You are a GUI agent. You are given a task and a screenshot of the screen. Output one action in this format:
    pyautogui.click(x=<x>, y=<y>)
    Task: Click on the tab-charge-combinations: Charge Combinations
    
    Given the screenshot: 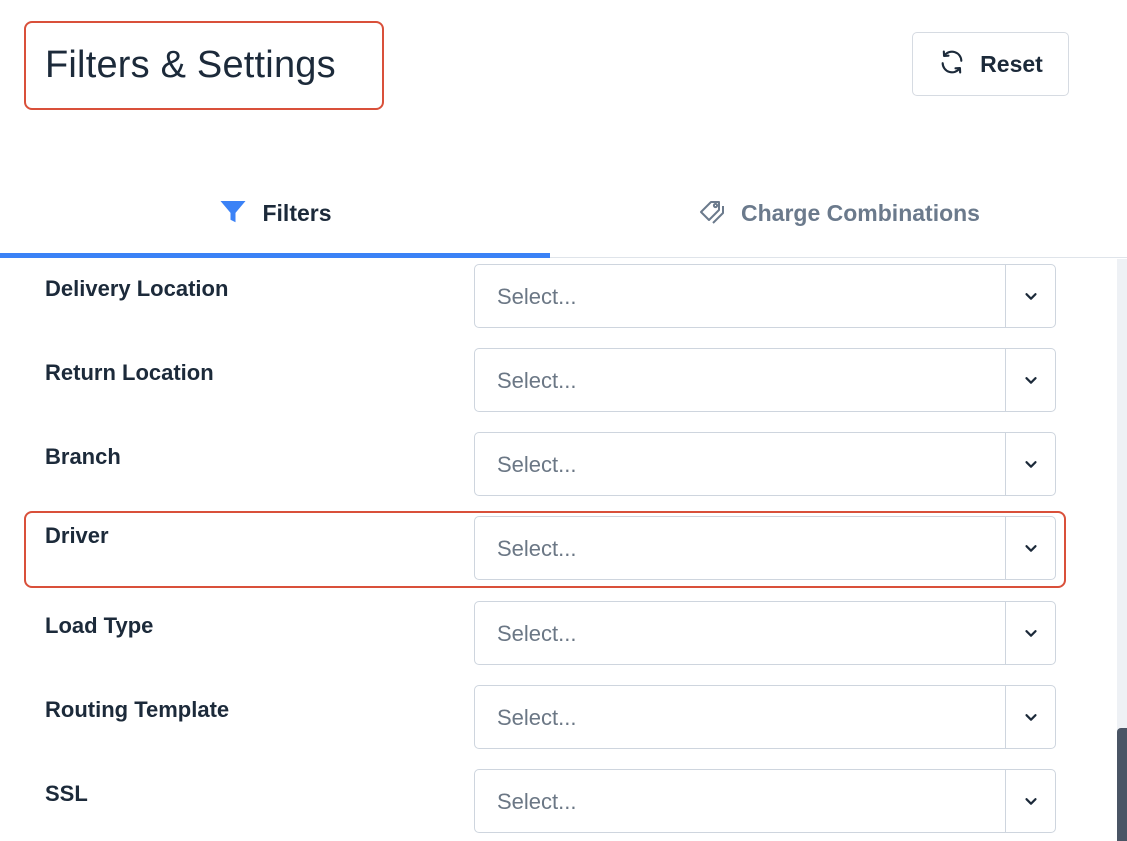 What is the action you would take?
    pyautogui.click(x=838, y=213)
    